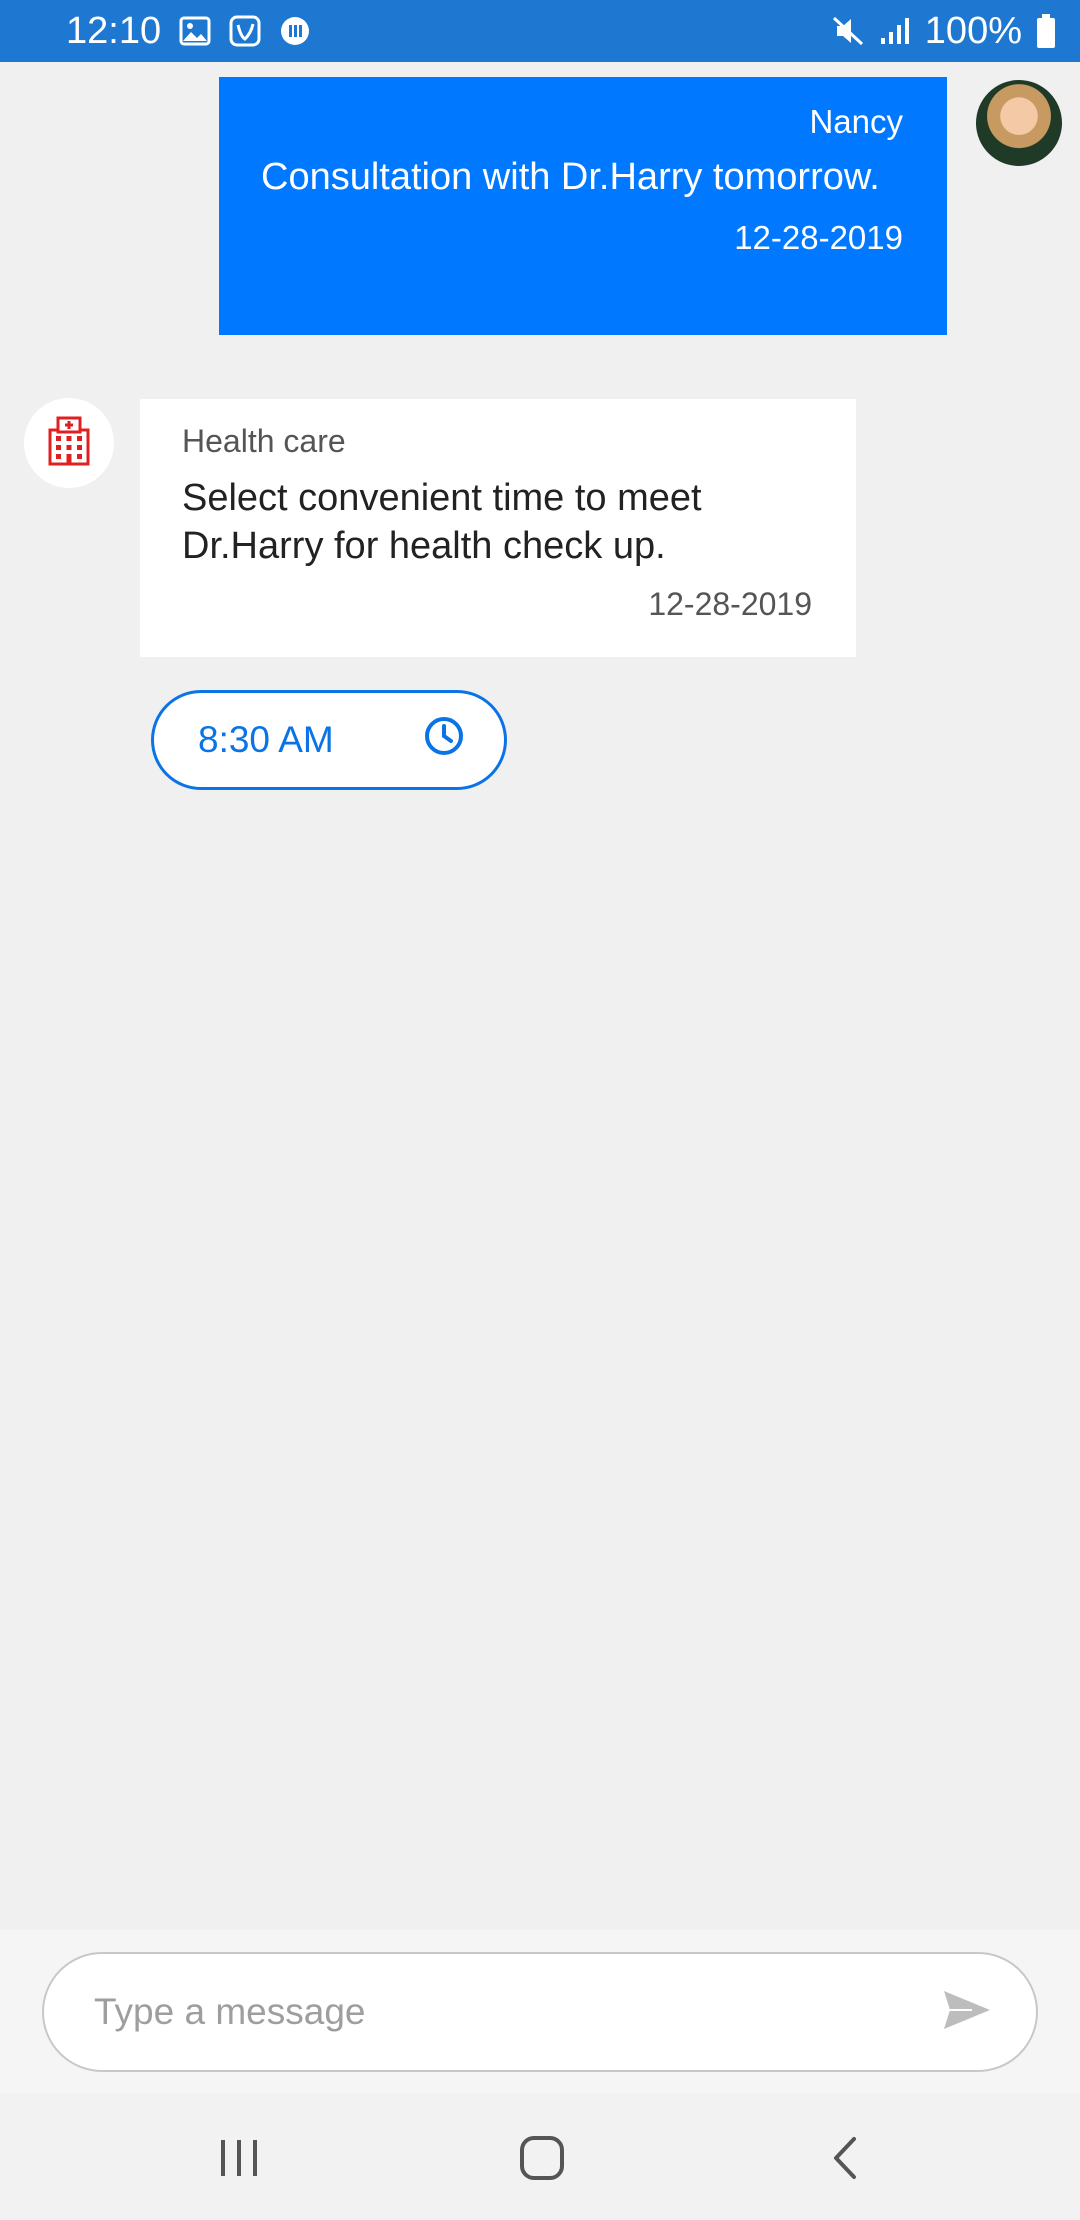  What do you see at coordinates (195, 31) in the screenshot?
I see `gallery-icon` at bounding box center [195, 31].